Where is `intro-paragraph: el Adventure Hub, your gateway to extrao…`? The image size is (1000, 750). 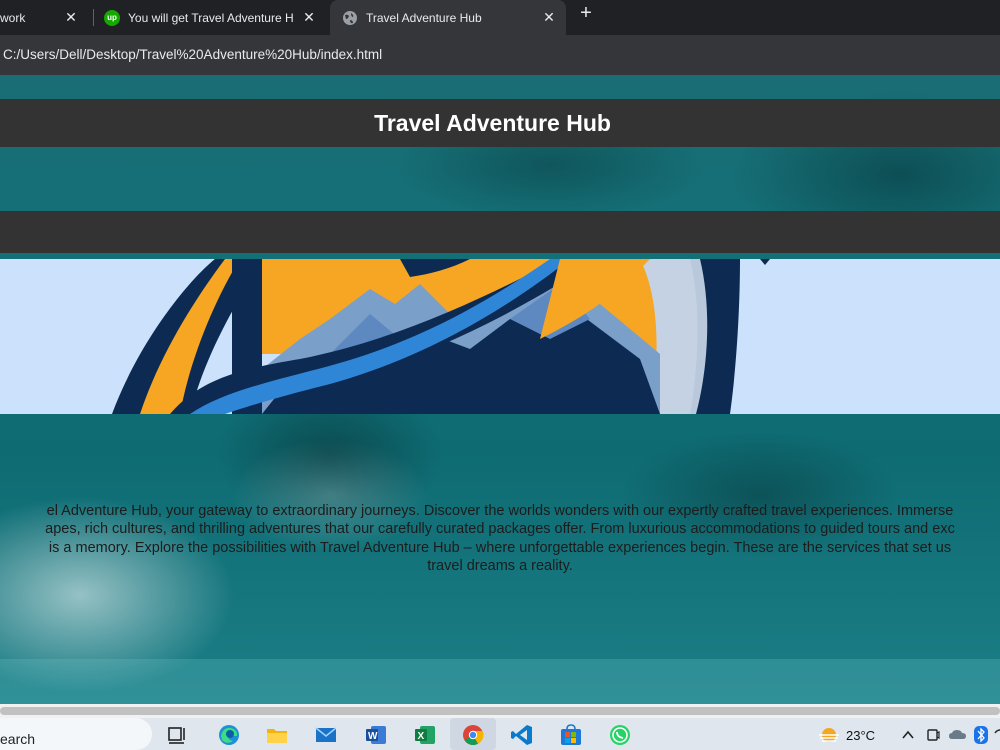 intro-paragraph: el Adventure Hub, your gateway to extrao… is located at coordinates (500, 538).